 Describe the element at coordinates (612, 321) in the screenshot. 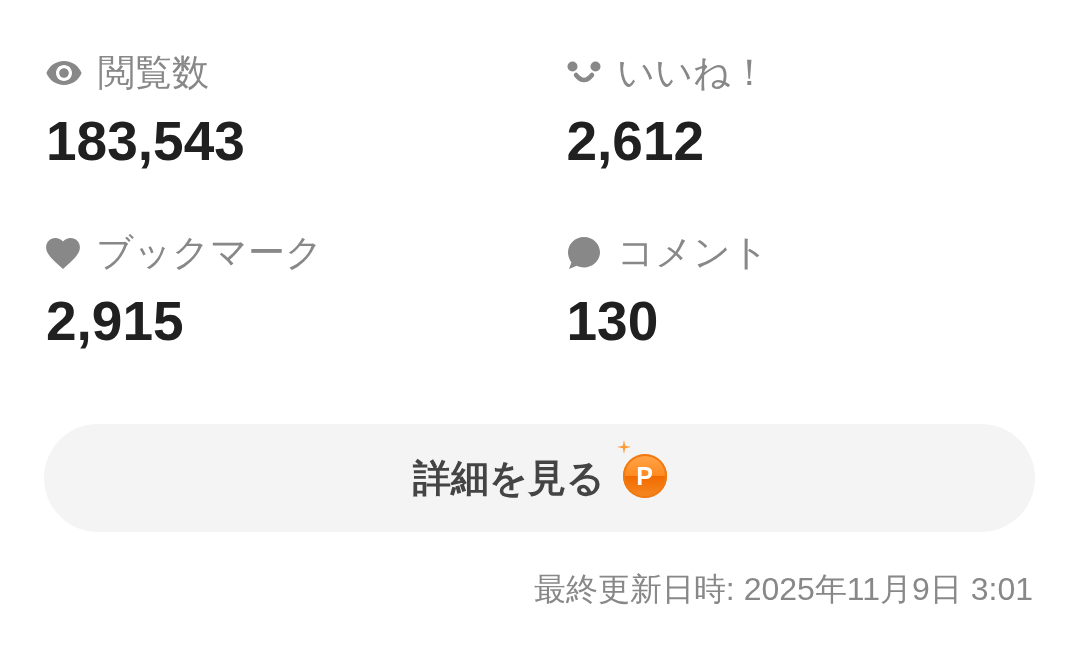

I see `stat-value: 130` at that location.